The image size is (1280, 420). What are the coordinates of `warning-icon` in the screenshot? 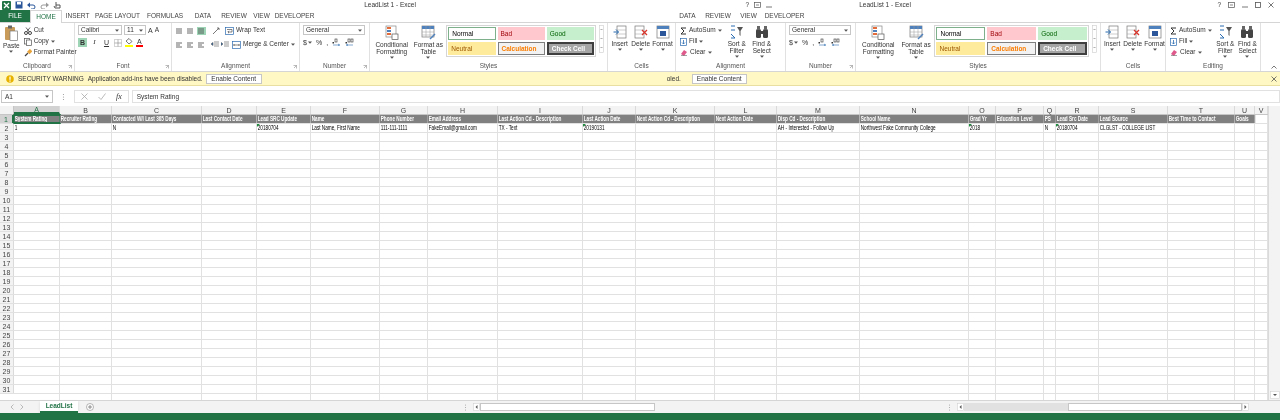 It's located at (10, 78).